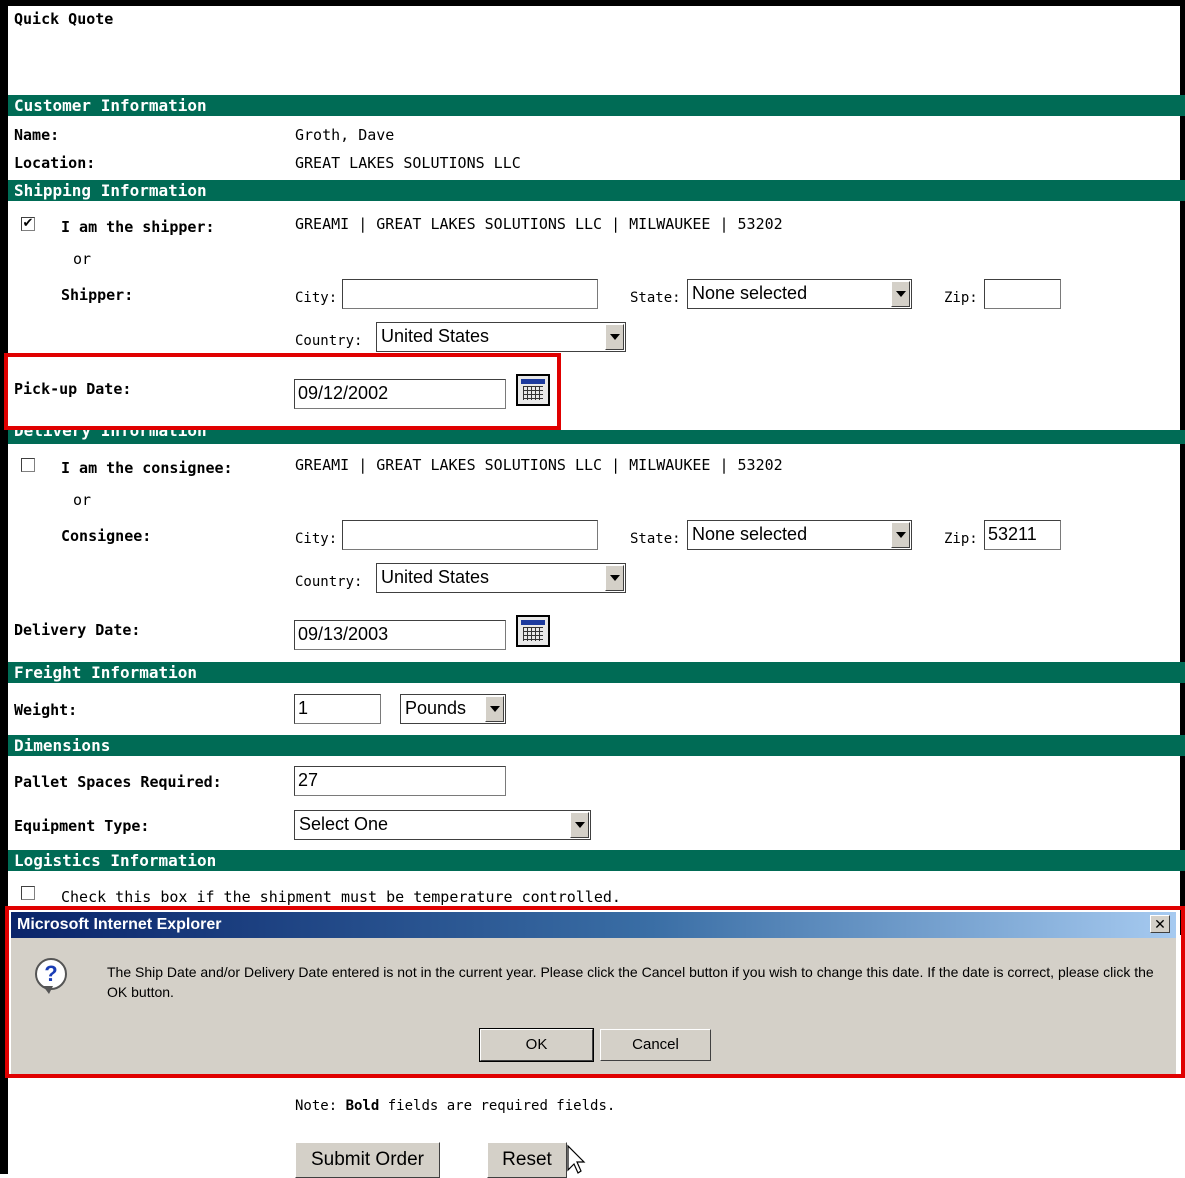  I want to click on delivery-date-label: Delivery Date:, so click(77, 630).